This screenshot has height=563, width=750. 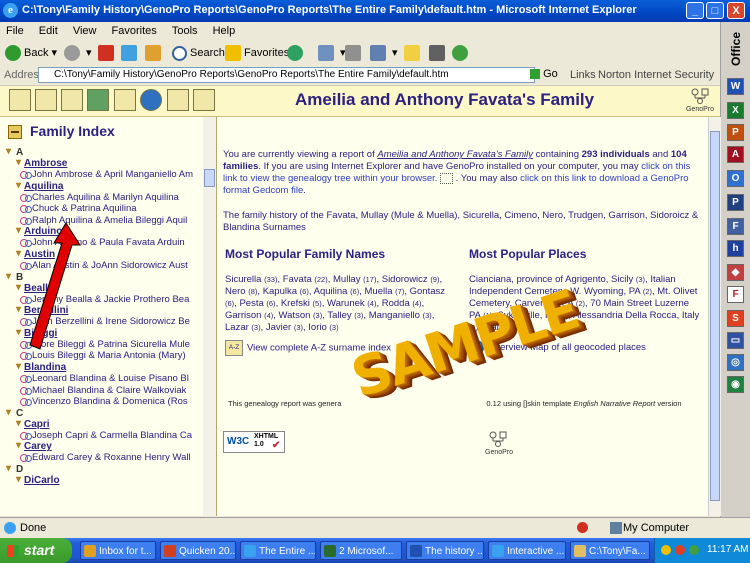 I want to click on index-couple: John Ambrose & April Manganiello Am, so click(x=107, y=175).